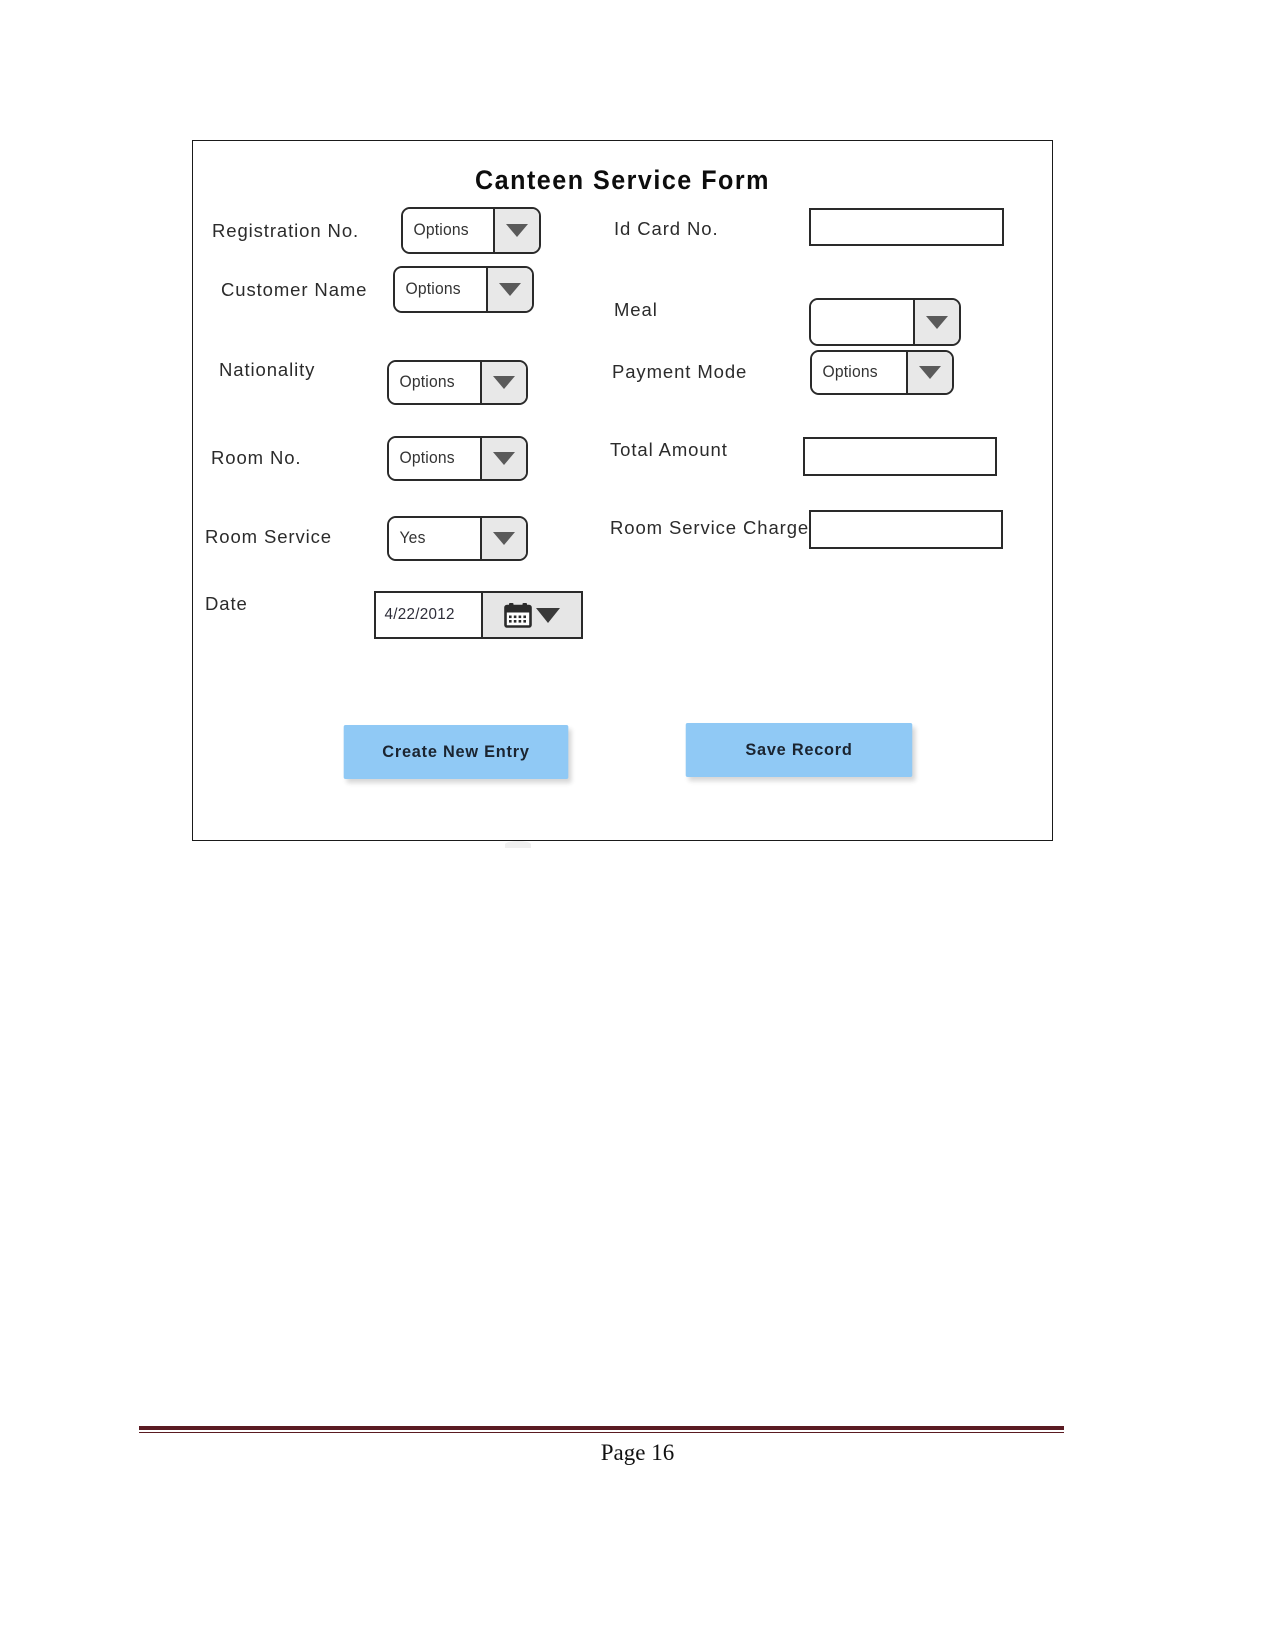 This screenshot has height=1651, width=1275. Describe the element at coordinates (710, 527) in the screenshot. I see `label-room-service-charge: Room Service Charge` at that location.